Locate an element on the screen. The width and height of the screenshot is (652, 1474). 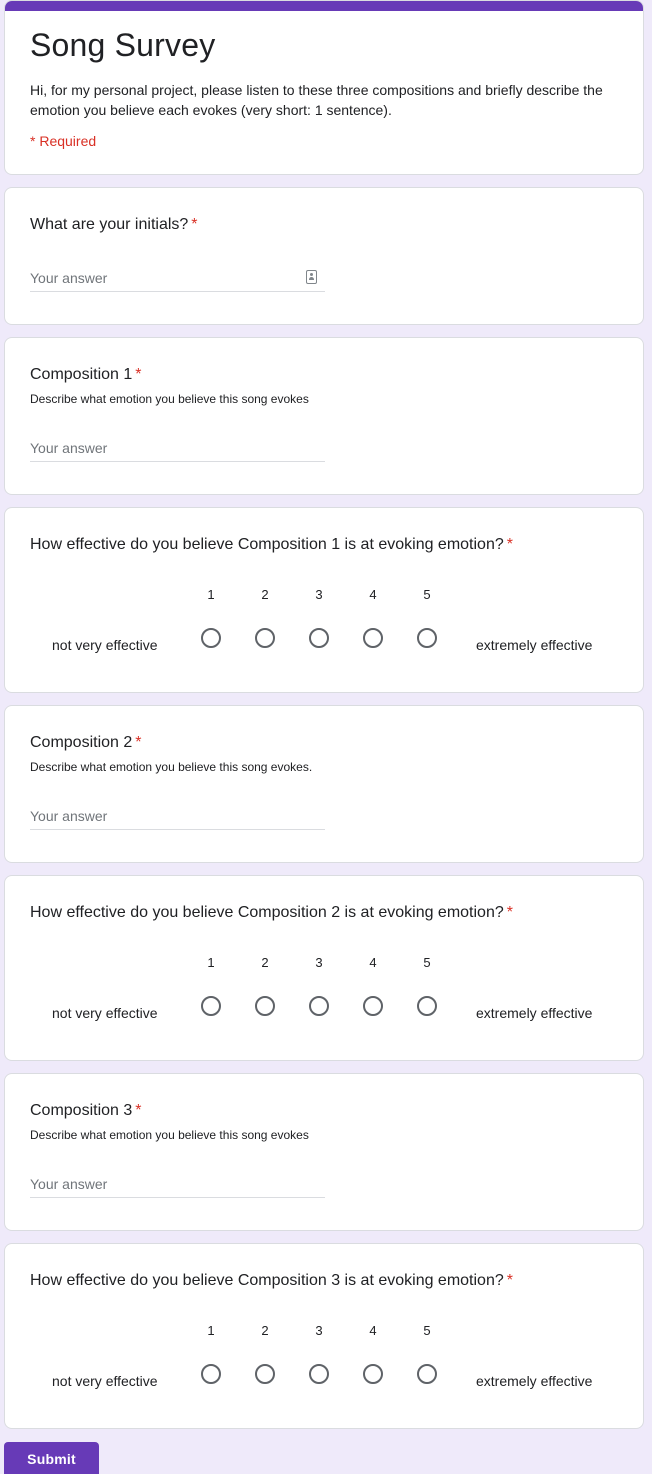
composition-1-input: Your answer is located at coordinates (177, 449).